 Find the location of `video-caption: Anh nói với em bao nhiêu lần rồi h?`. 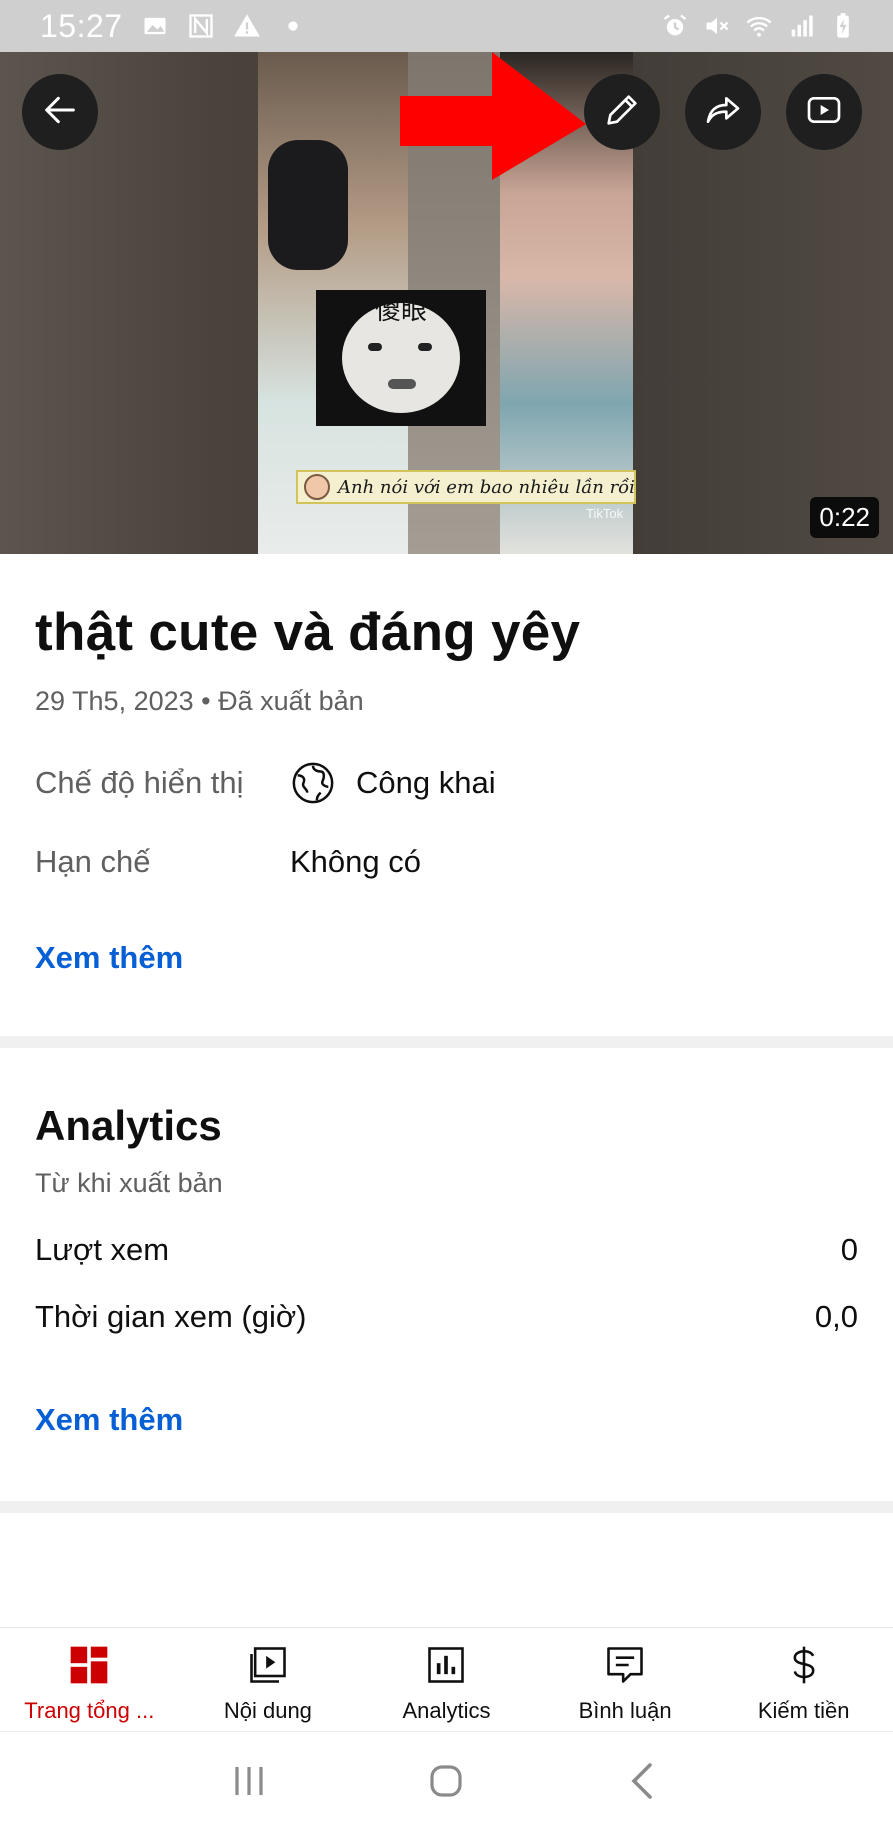

video-caption: Anh nói với em bao nhiêu lần rồi h? is located at coordinates (466, 487).